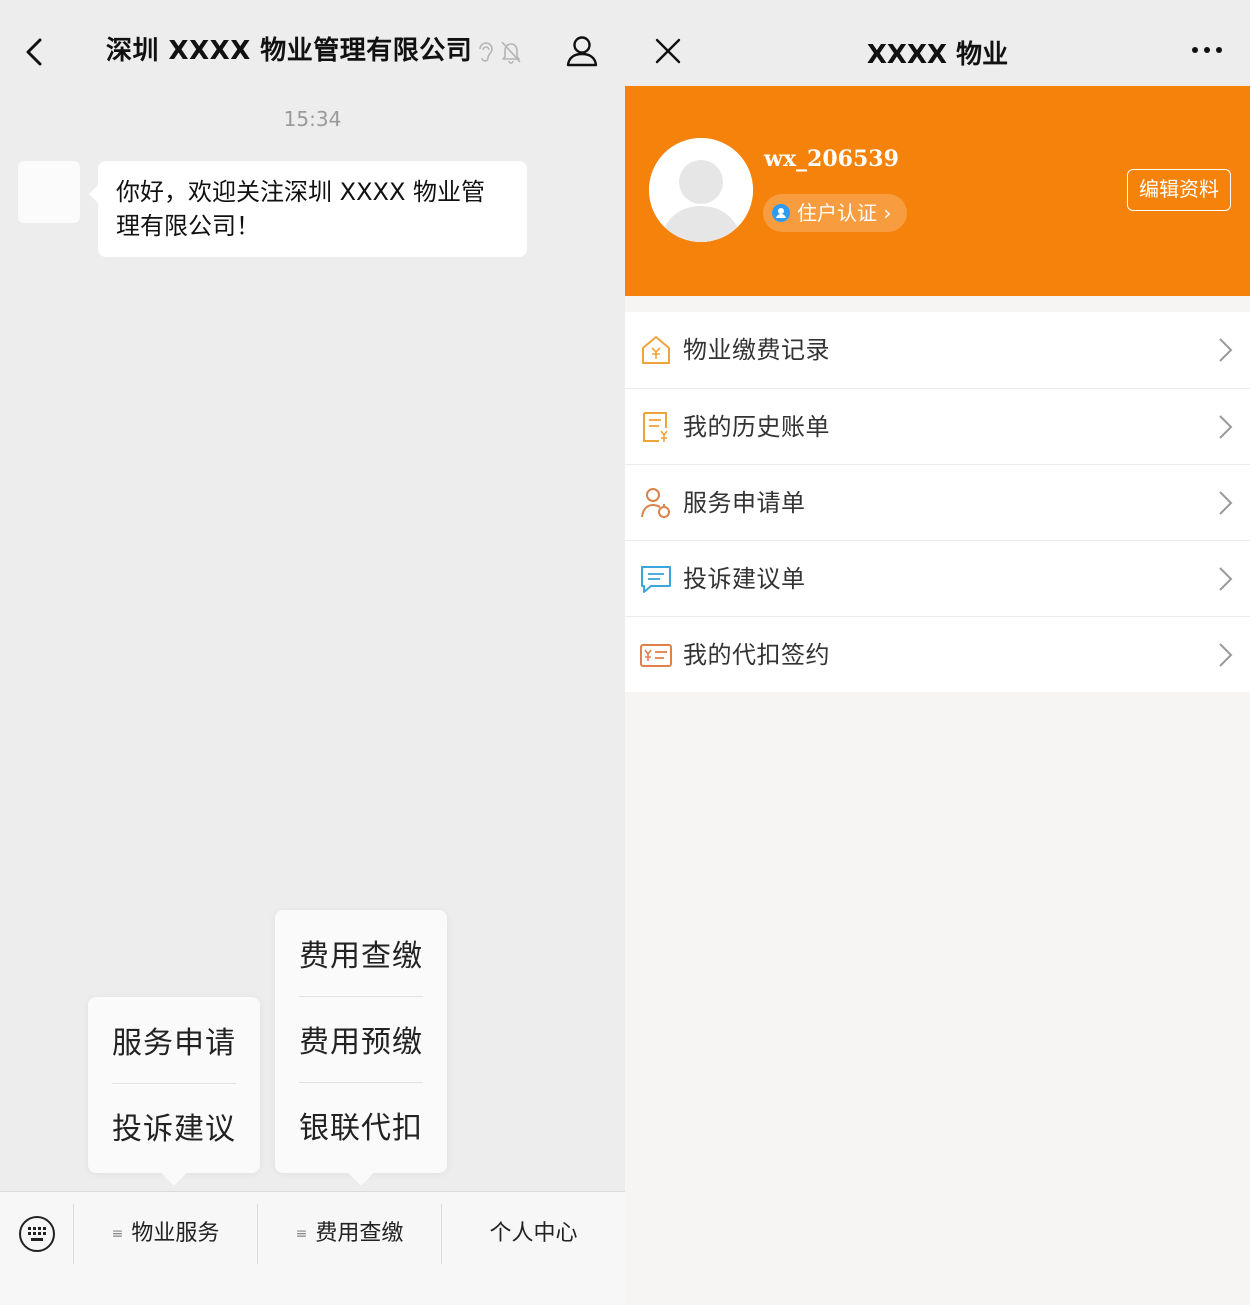  I want to click on chat-header: 深圳 XXXX 物业管理有限公司, so click(312, 50).